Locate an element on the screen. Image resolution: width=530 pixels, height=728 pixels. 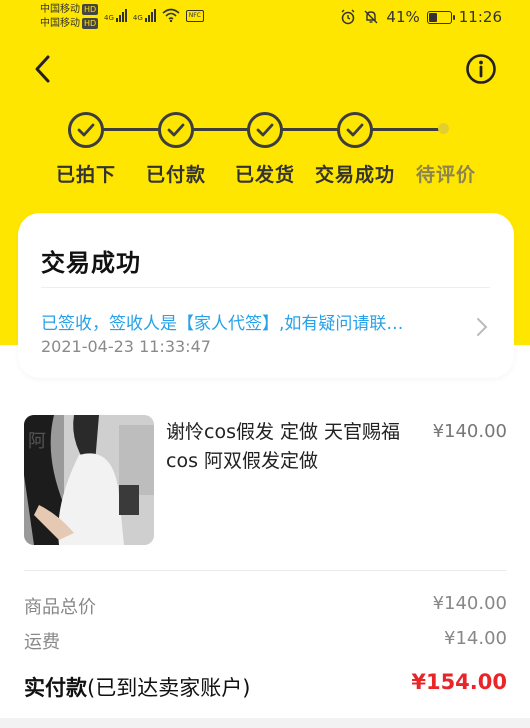
product-title: 谢怜cos假发 定做 天官赐福cos 阿双假发定做 is located at coordinates (288, 447).